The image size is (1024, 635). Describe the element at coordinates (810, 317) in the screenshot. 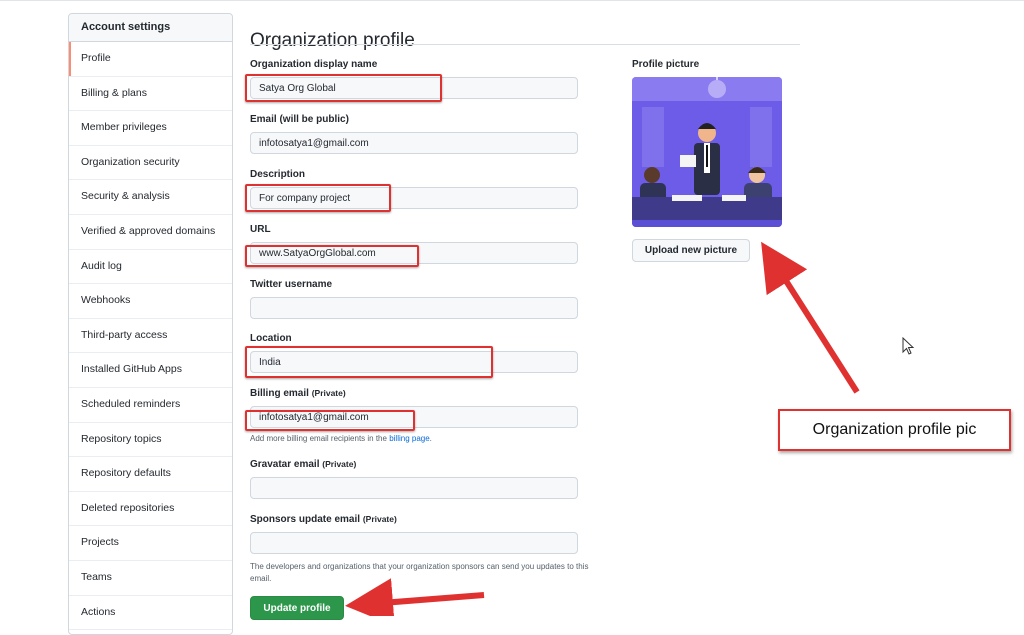

I see `arrow-to-upload` at that location.